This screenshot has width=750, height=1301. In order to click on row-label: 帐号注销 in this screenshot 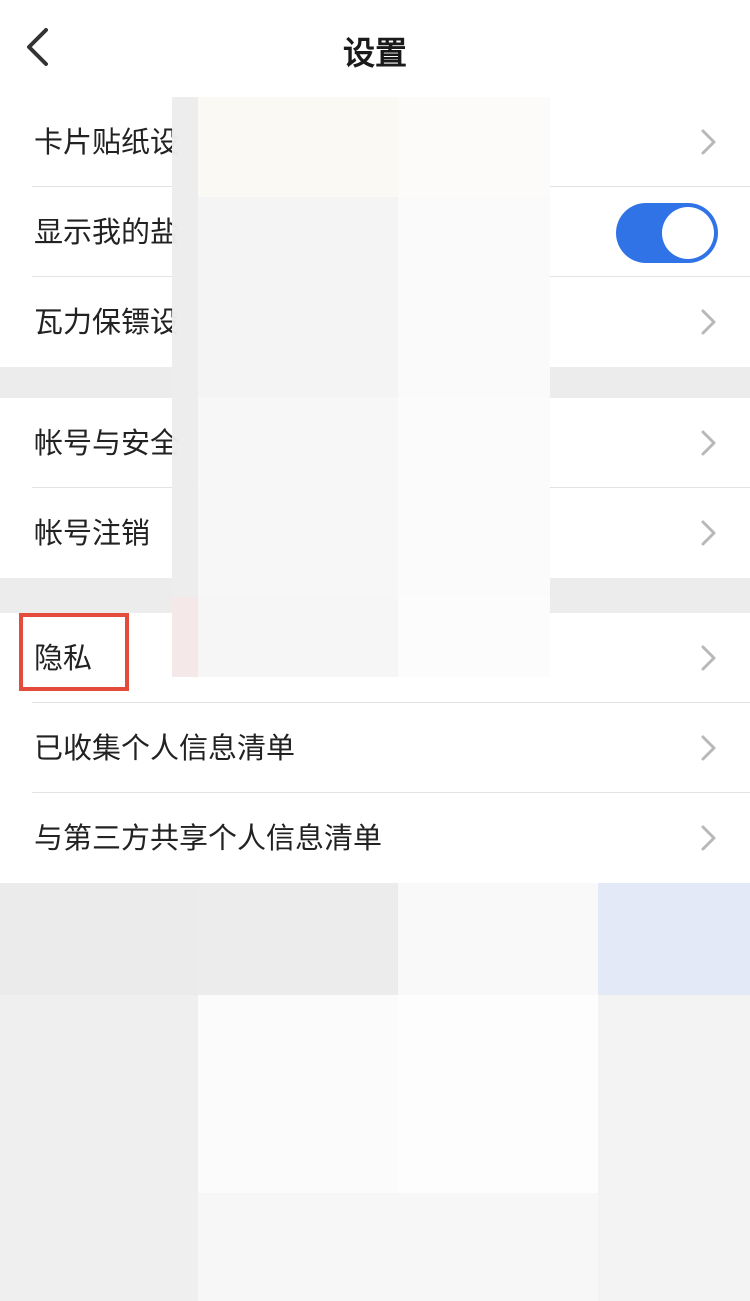, I will do `click(92, 533)`.